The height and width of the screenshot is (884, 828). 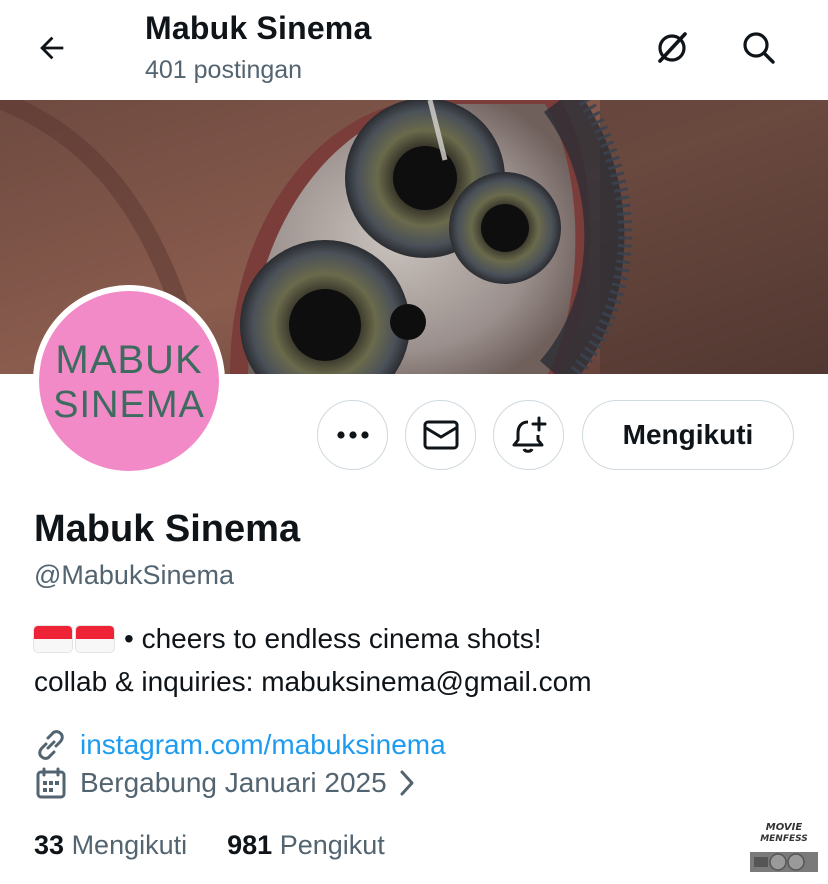 I want to click on grok-icon, so click(x=672, y=47).